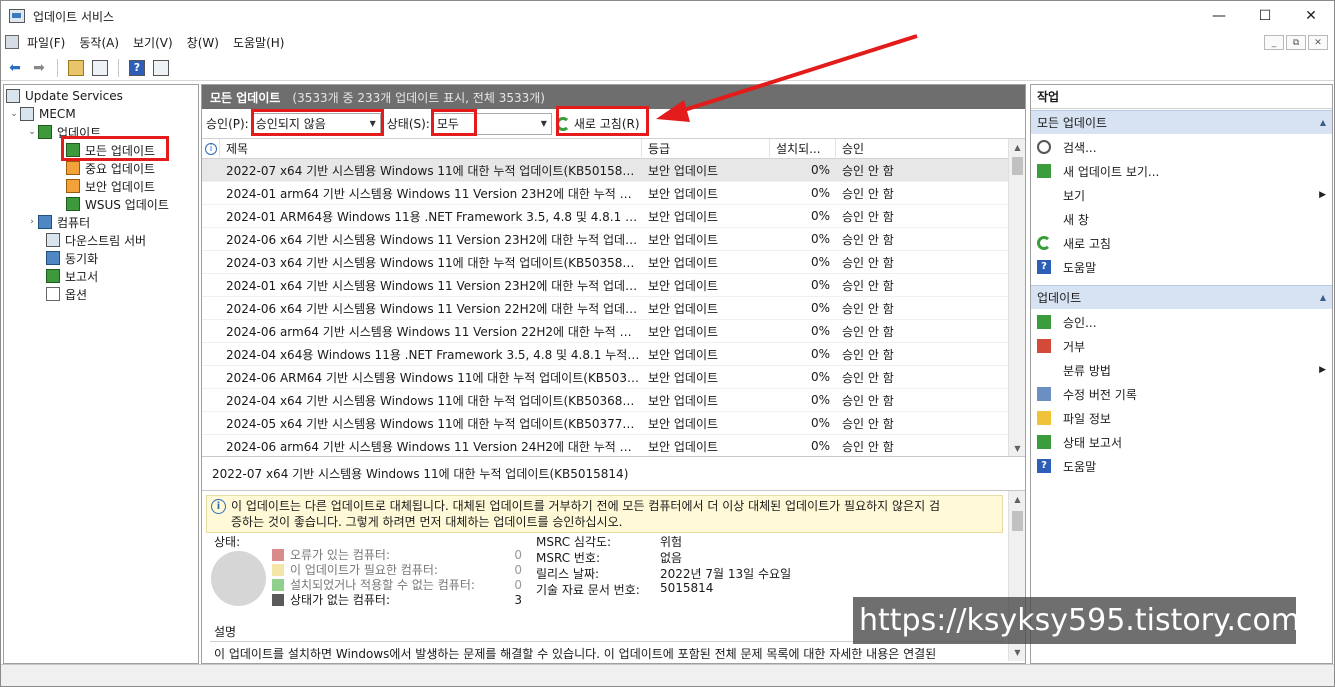  I want to click on action-decline: 거부, so click(1181, 346).